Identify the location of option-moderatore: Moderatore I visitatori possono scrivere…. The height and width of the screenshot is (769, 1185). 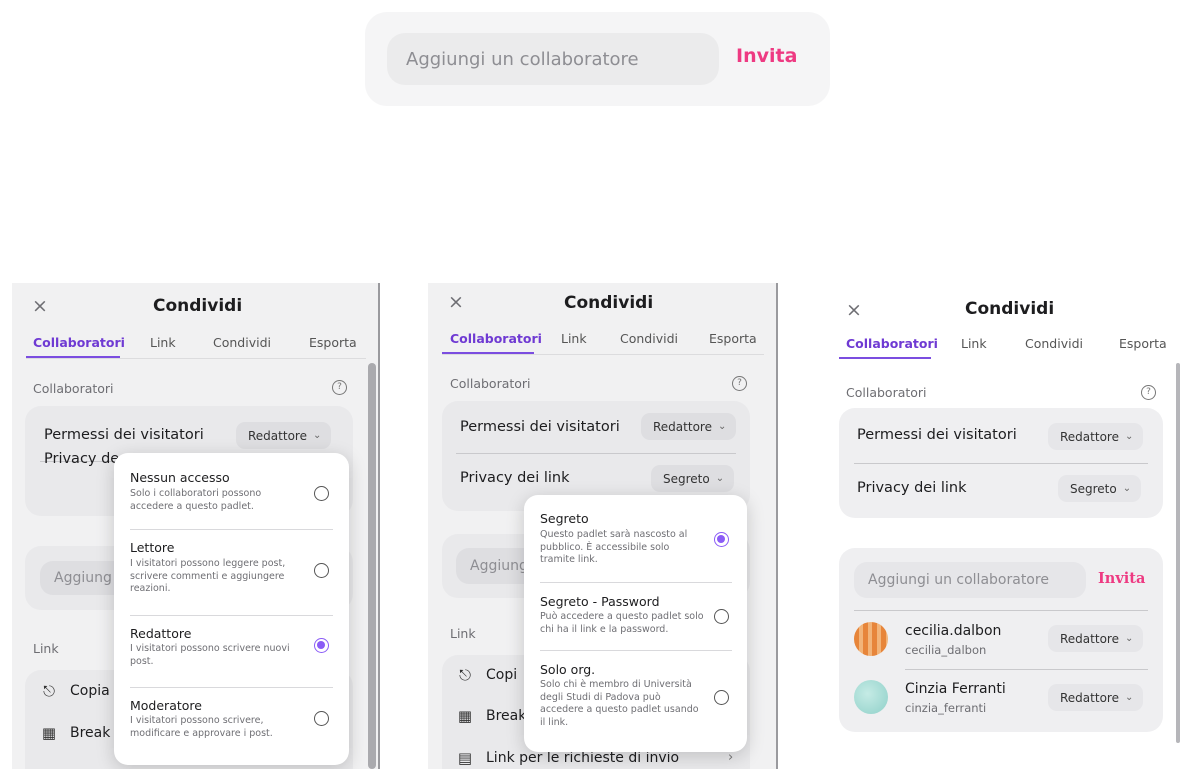
(231, 725).